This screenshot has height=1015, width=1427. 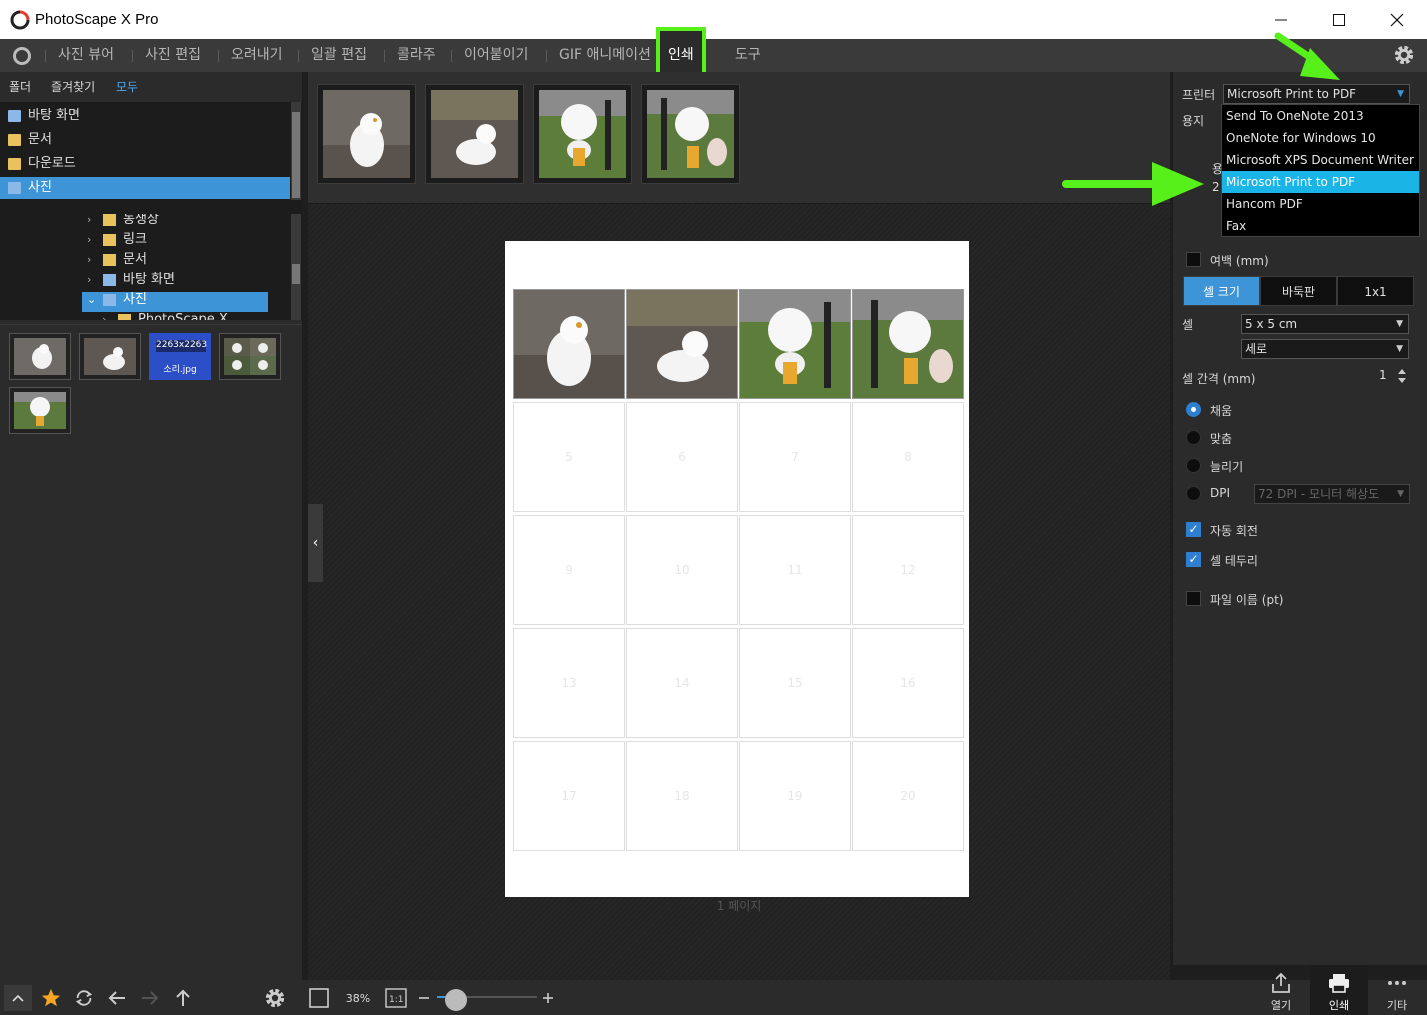 I want to click on print-cell-empty: 10, so click(x=682, y=570).